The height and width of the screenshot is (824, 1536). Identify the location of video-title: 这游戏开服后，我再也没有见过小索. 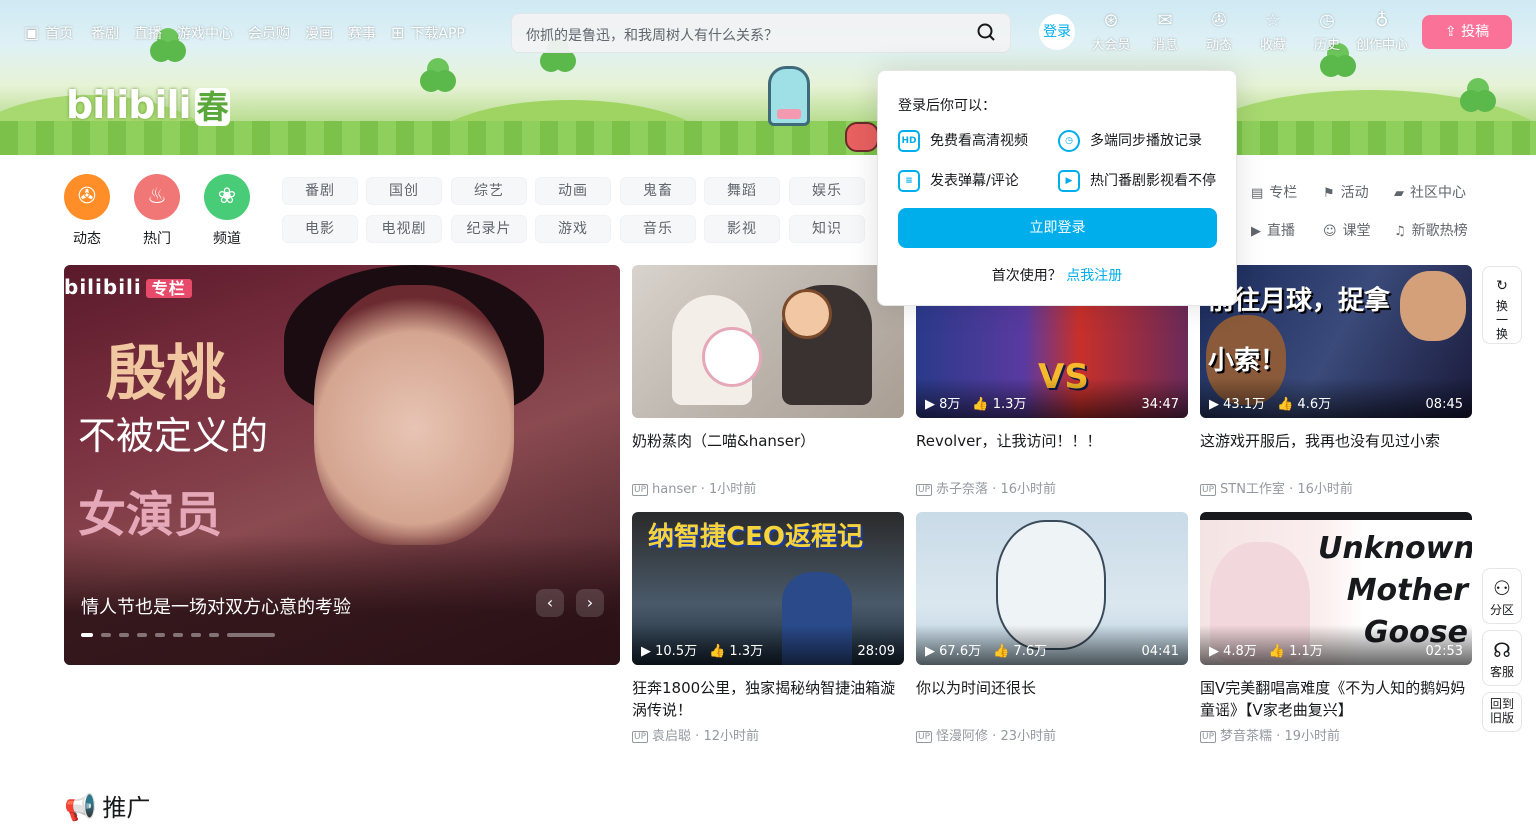
(1336, 452).